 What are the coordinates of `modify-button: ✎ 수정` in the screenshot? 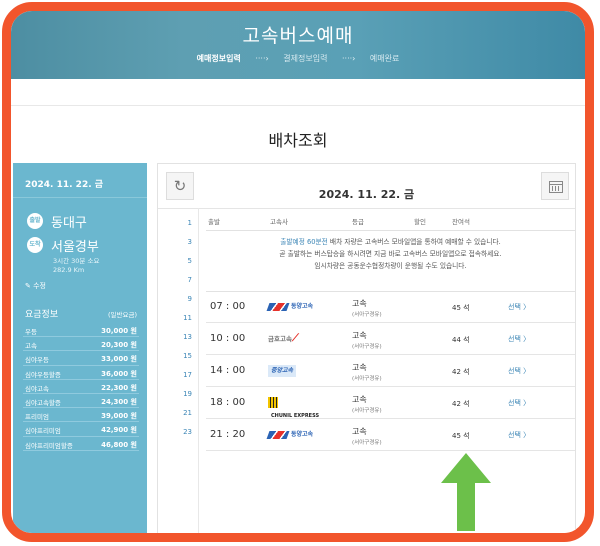 It's located at (35, 286).